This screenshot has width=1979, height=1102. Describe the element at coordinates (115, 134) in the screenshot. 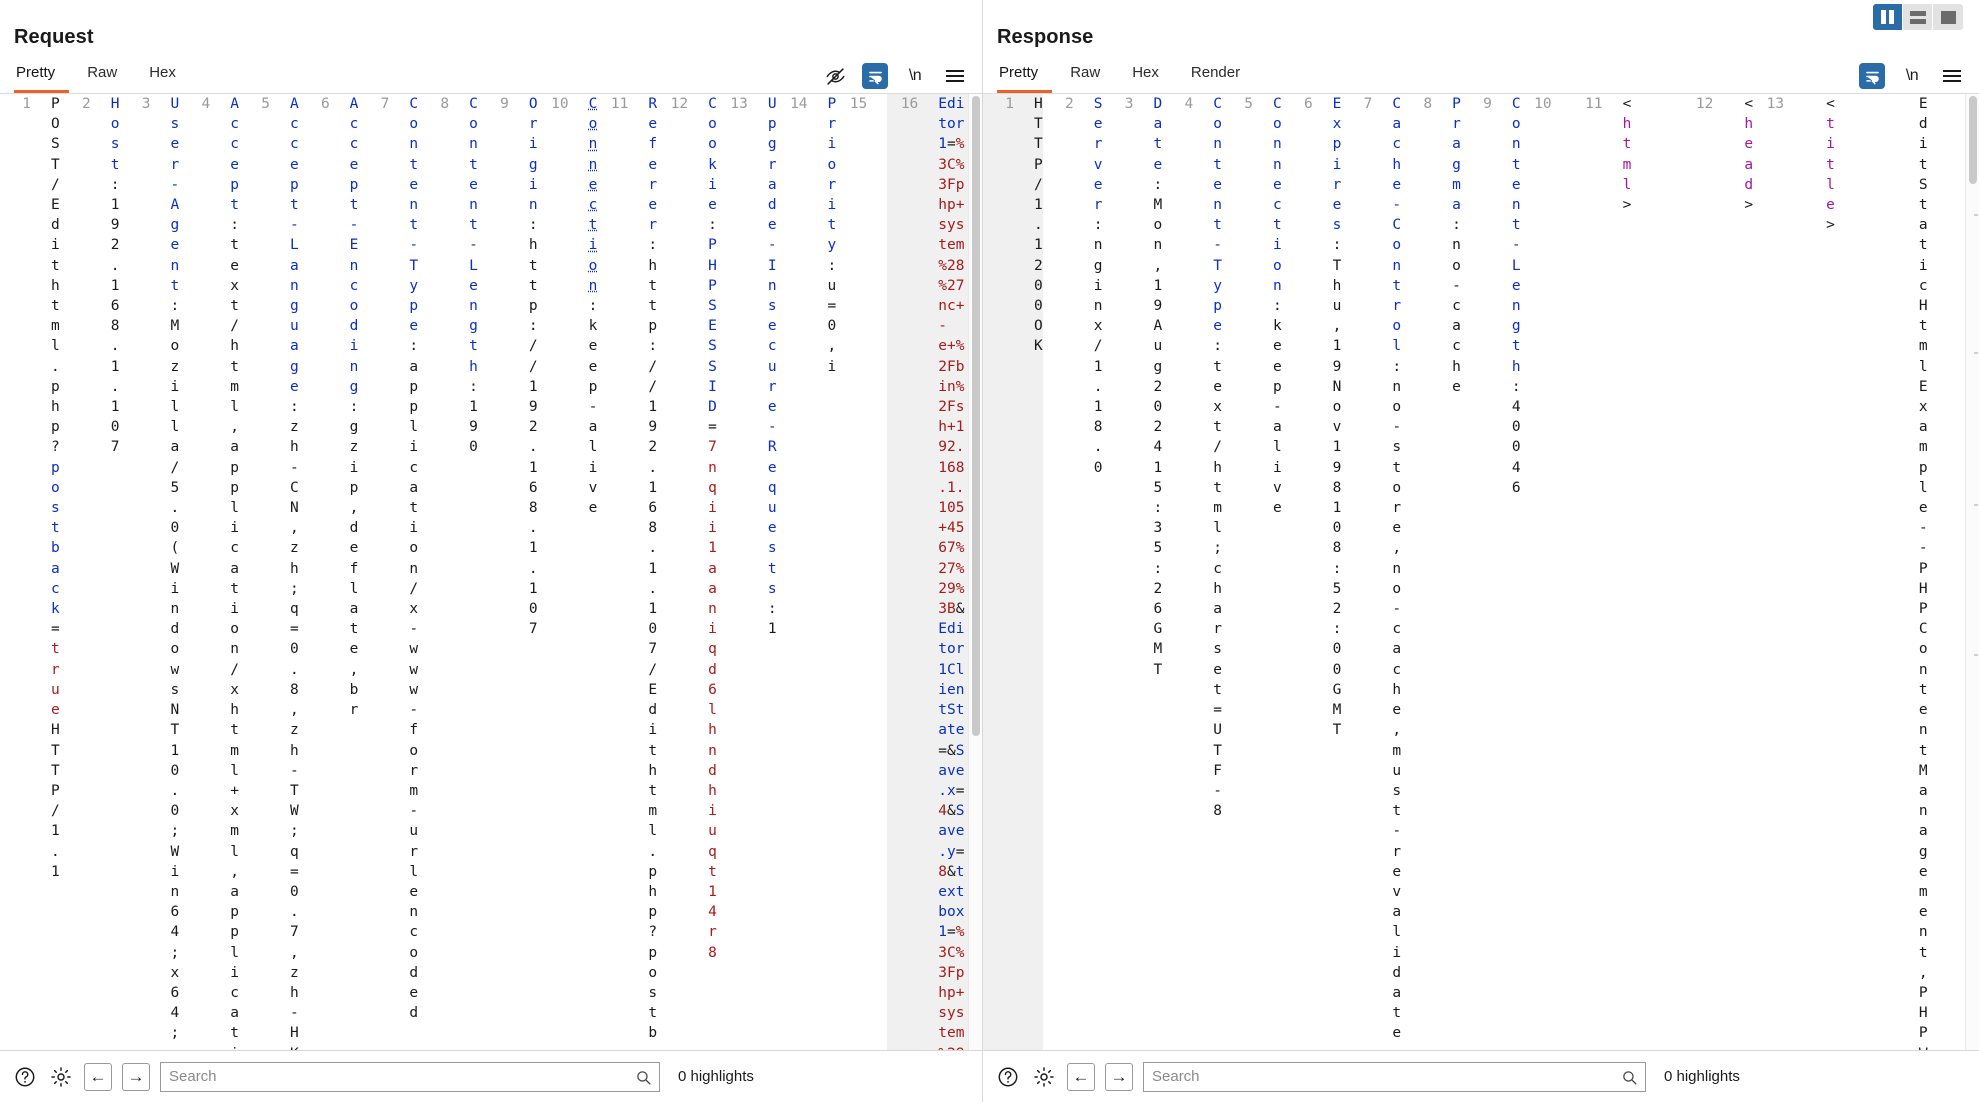

I see `code-token: Host` at that location.